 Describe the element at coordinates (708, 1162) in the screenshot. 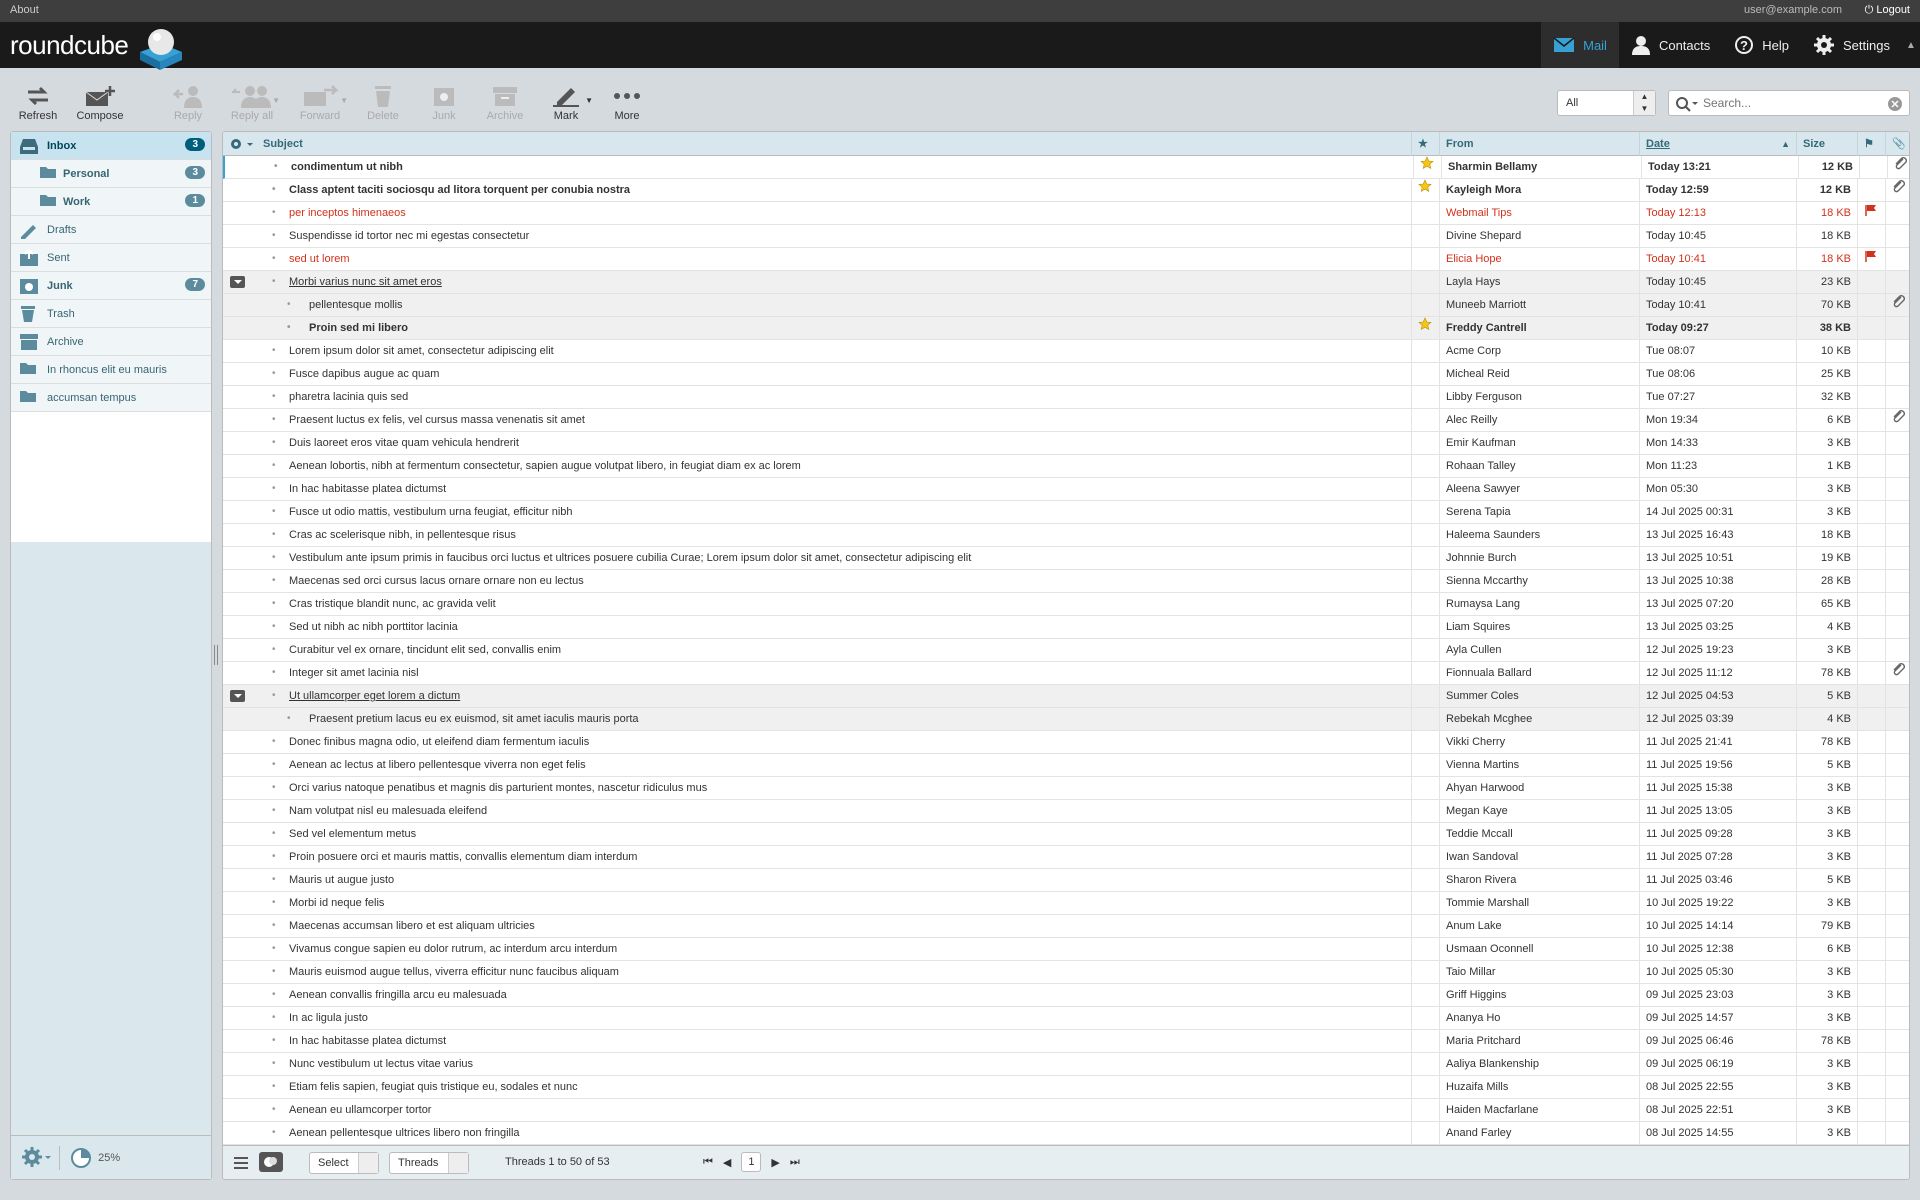

I see `first-page-icon: ⏮` at that location.